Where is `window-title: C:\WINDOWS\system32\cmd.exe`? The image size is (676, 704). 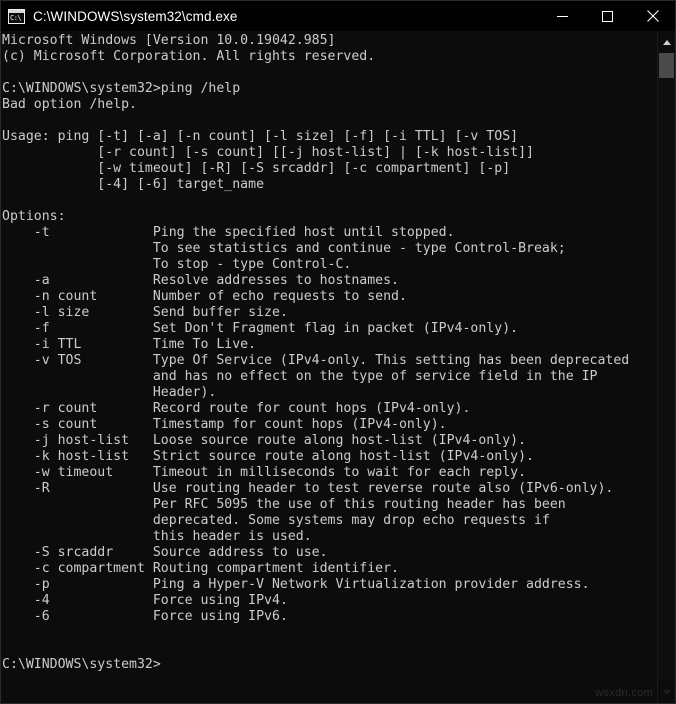 window-title: C:\WINDOWS\system32\cmd.exe is located at coordinates (135, 16).